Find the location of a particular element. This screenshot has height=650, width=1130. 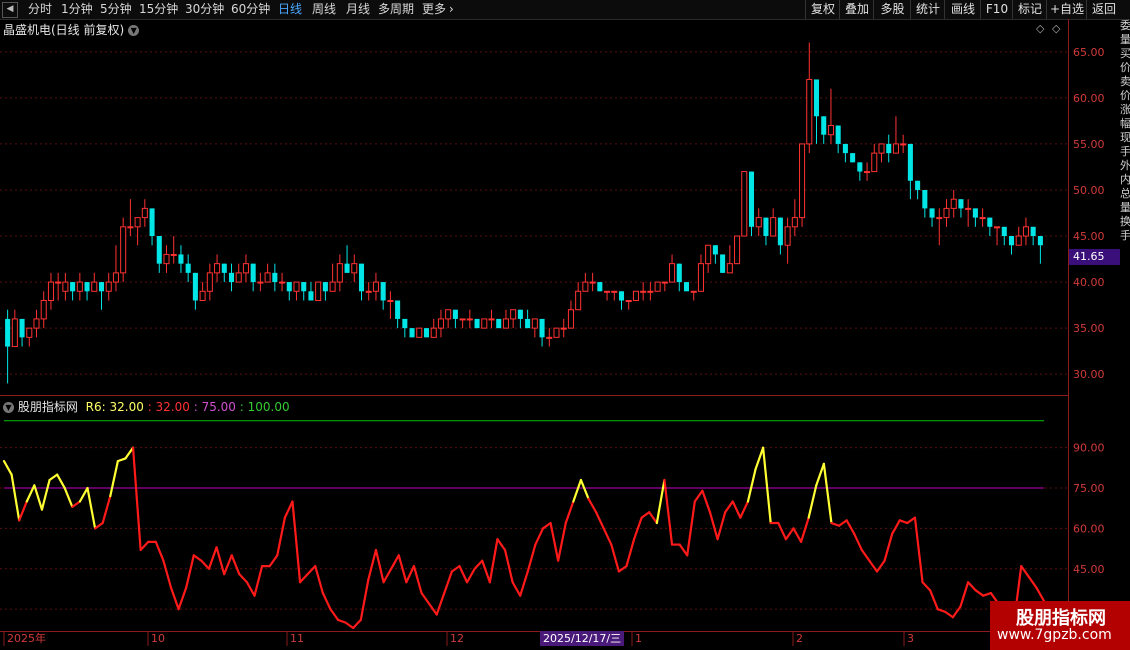

price-axis-tick: 60.00 is located at coordinates (1089, 98).